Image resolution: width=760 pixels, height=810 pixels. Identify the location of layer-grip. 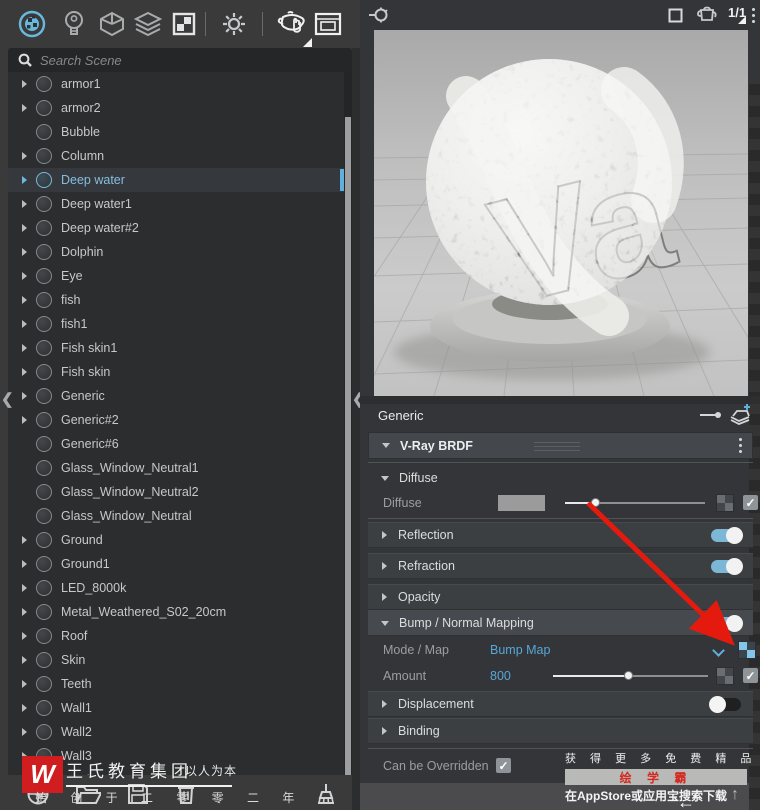
(557, 448).